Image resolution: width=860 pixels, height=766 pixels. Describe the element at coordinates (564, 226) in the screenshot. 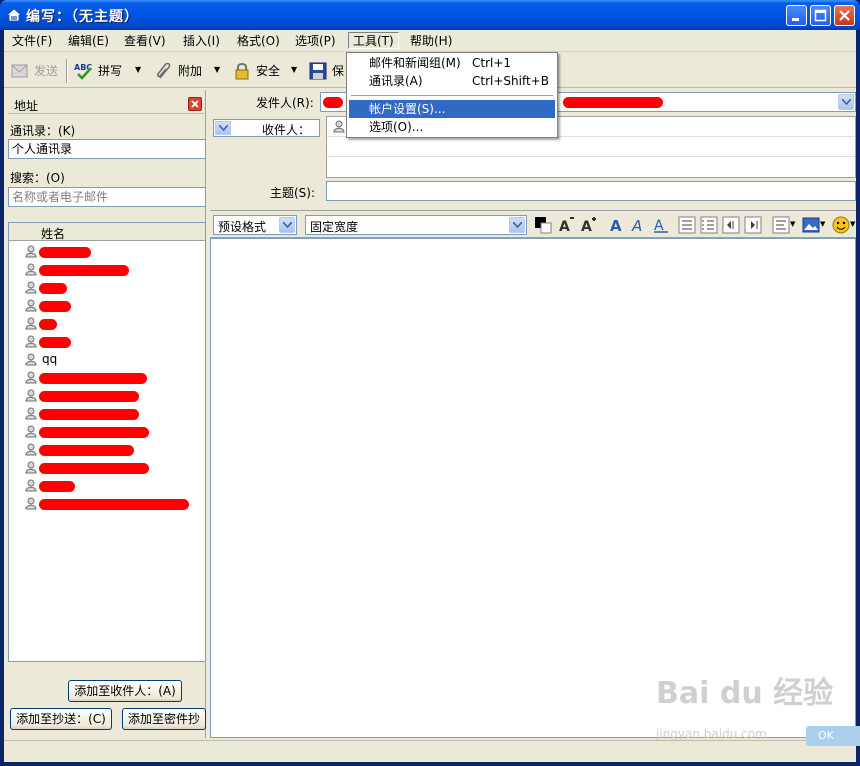

I see `svg-text: A` at that location.